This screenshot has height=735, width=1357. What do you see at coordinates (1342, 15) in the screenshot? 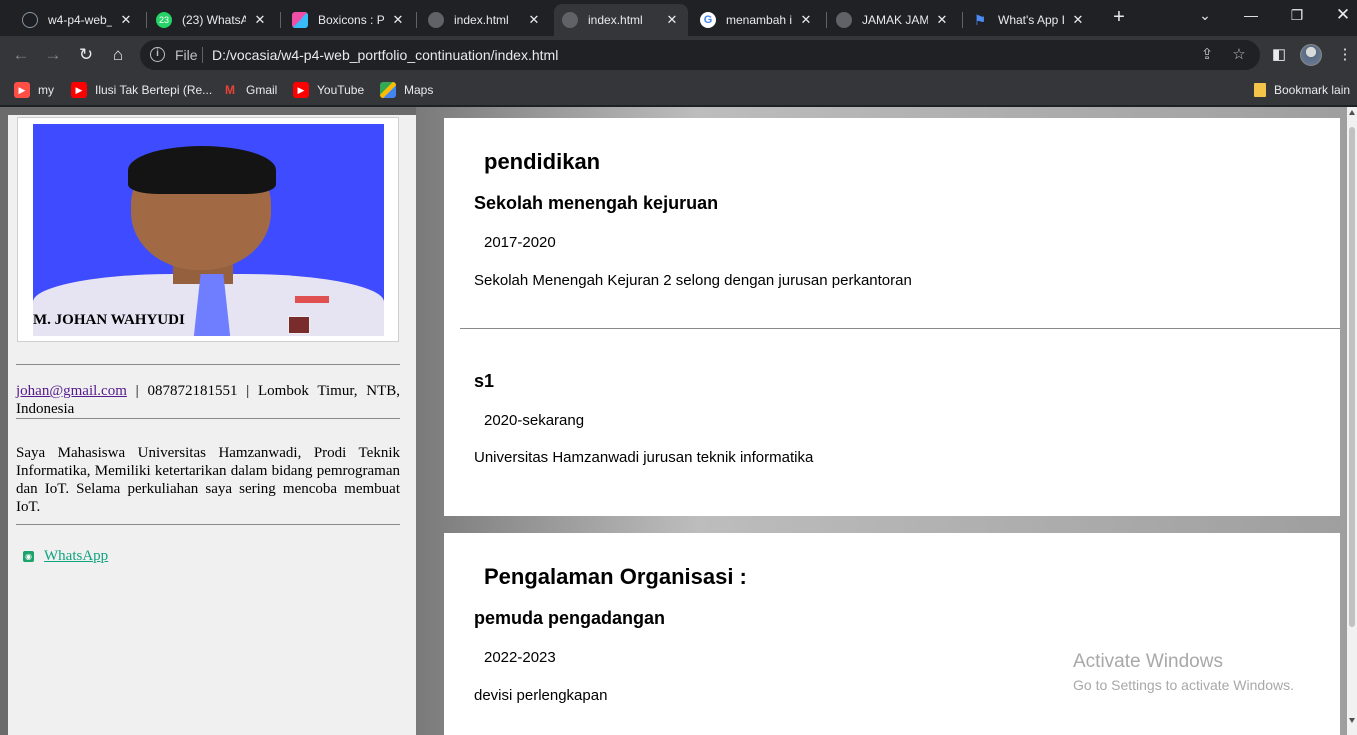
I see `window-close-icon: ✕` at bounding box center [1342, 15].